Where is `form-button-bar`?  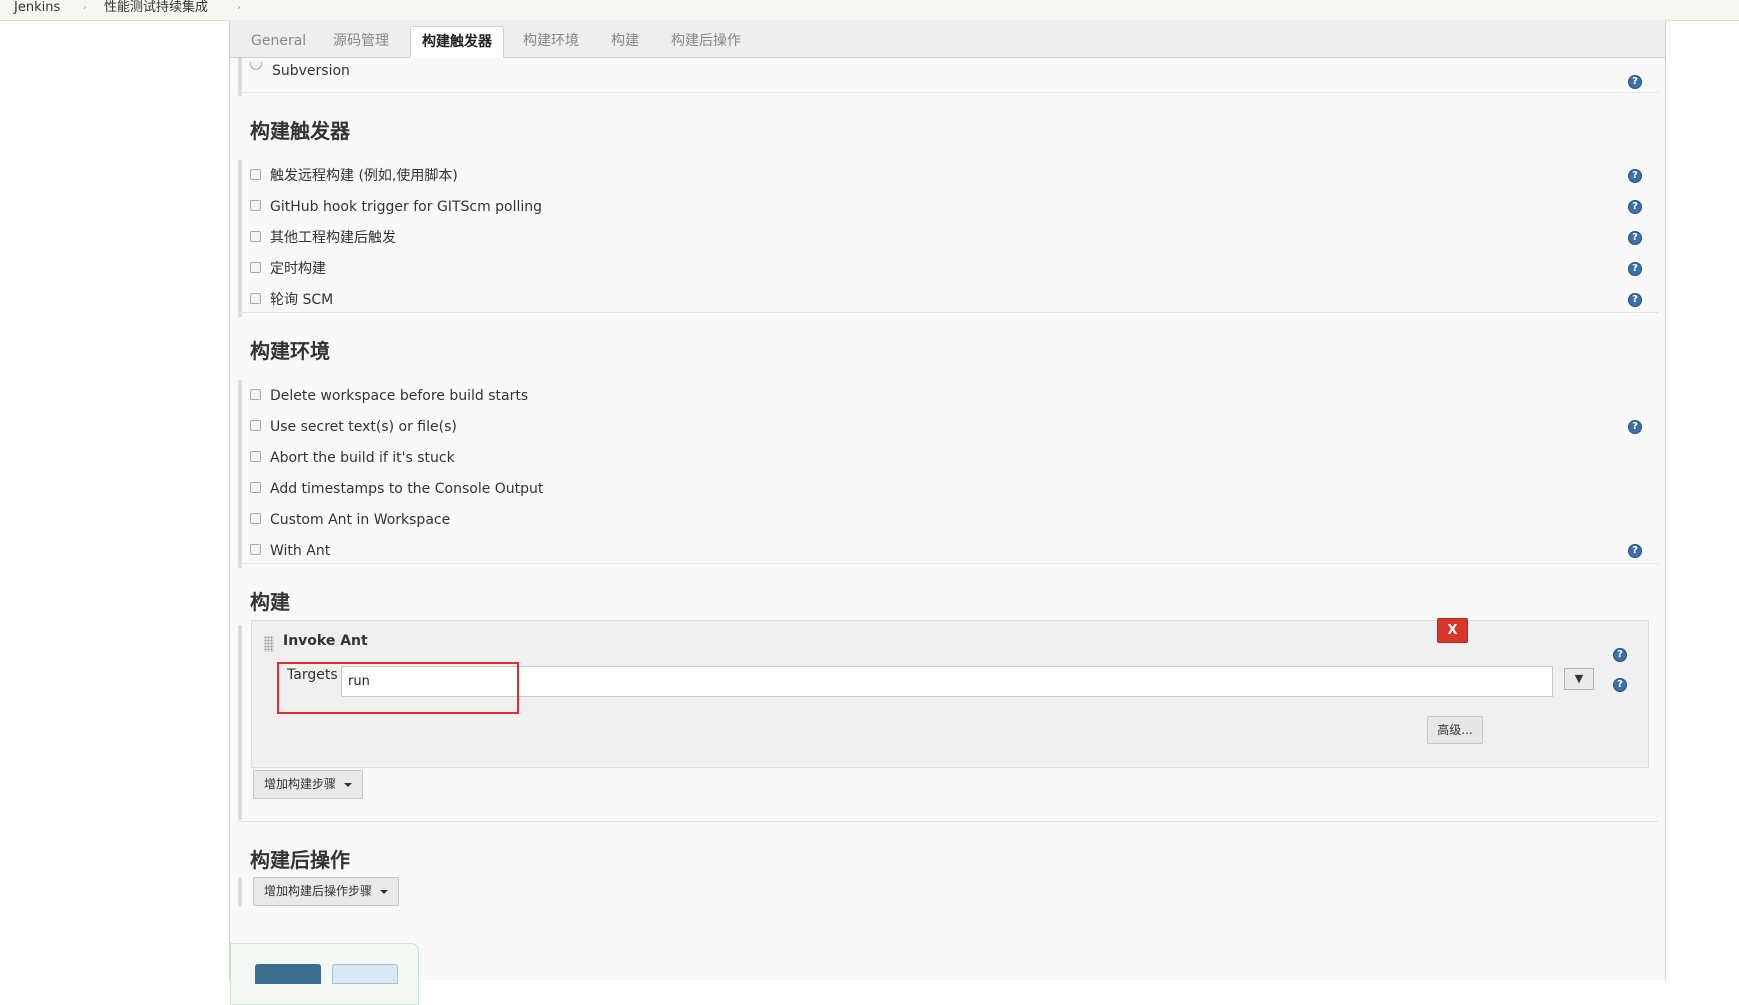 form-button-bar is located at coordinates (324, 974).